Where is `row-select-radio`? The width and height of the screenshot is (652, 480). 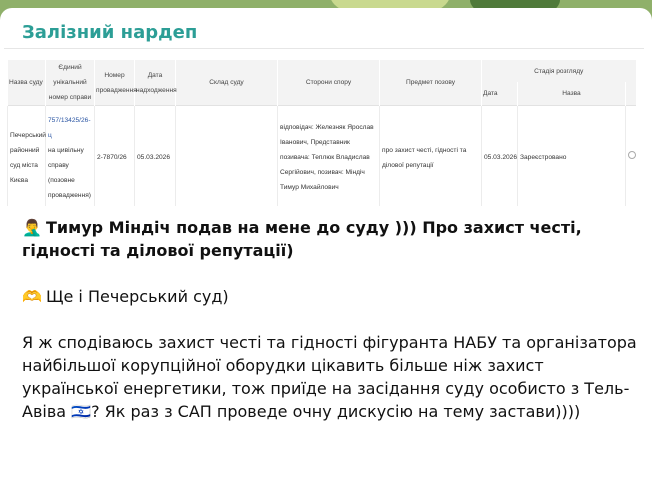 row-select-radio is located at coordinates (632, 155).